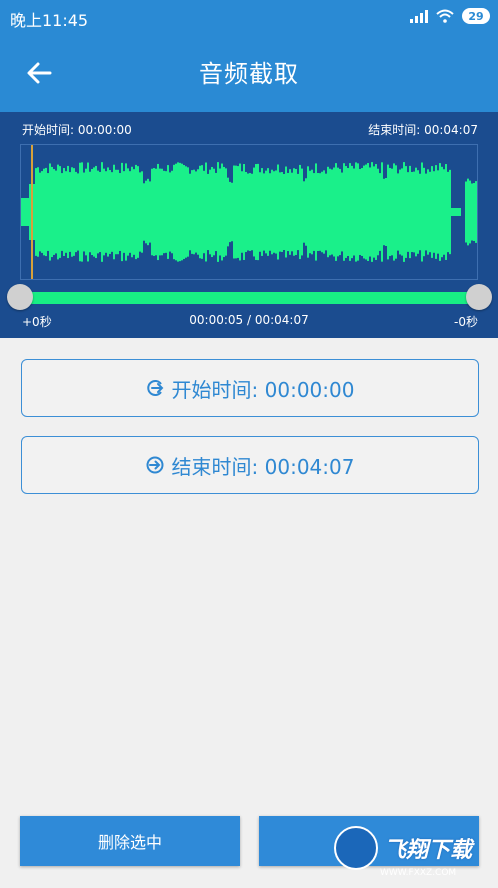  I want to click on waveform-display, so click(249, 212).